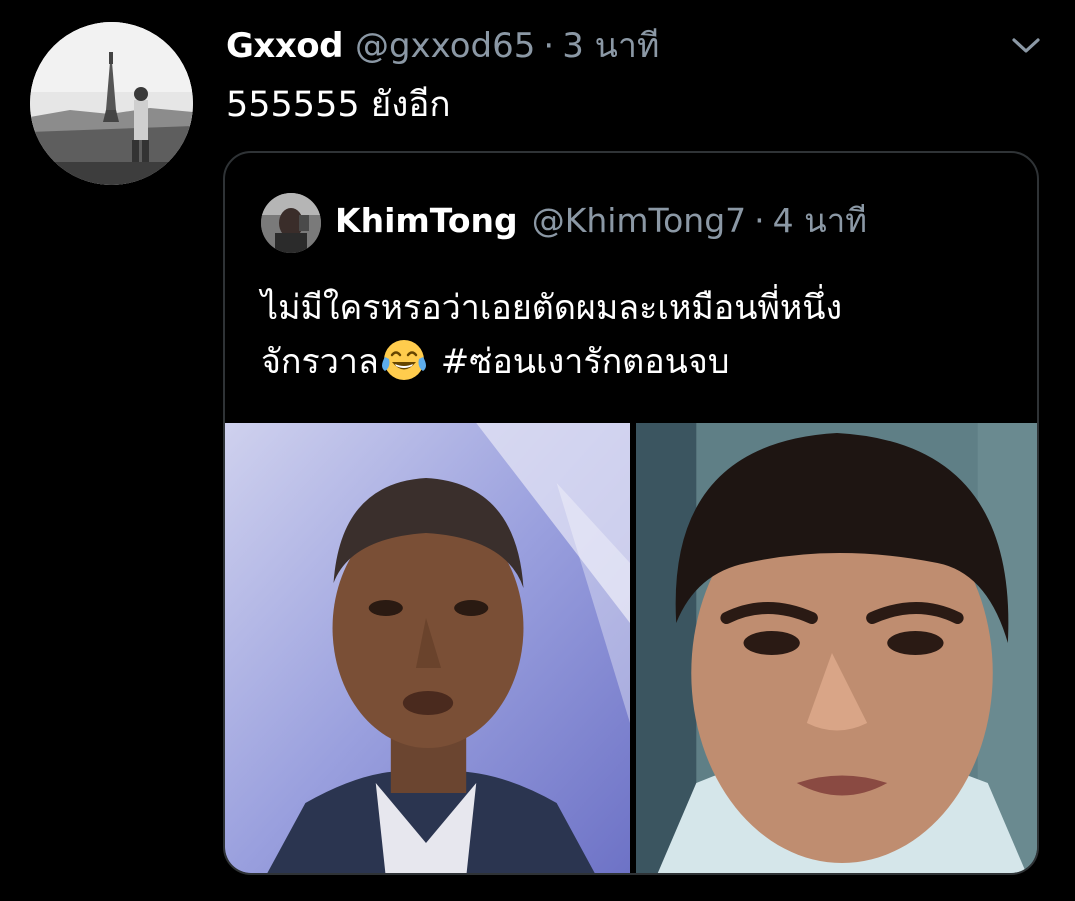 Image resolution: width=1075 pixels, height=901 pixels. I want to click on user-avatar, so click(111, 103).